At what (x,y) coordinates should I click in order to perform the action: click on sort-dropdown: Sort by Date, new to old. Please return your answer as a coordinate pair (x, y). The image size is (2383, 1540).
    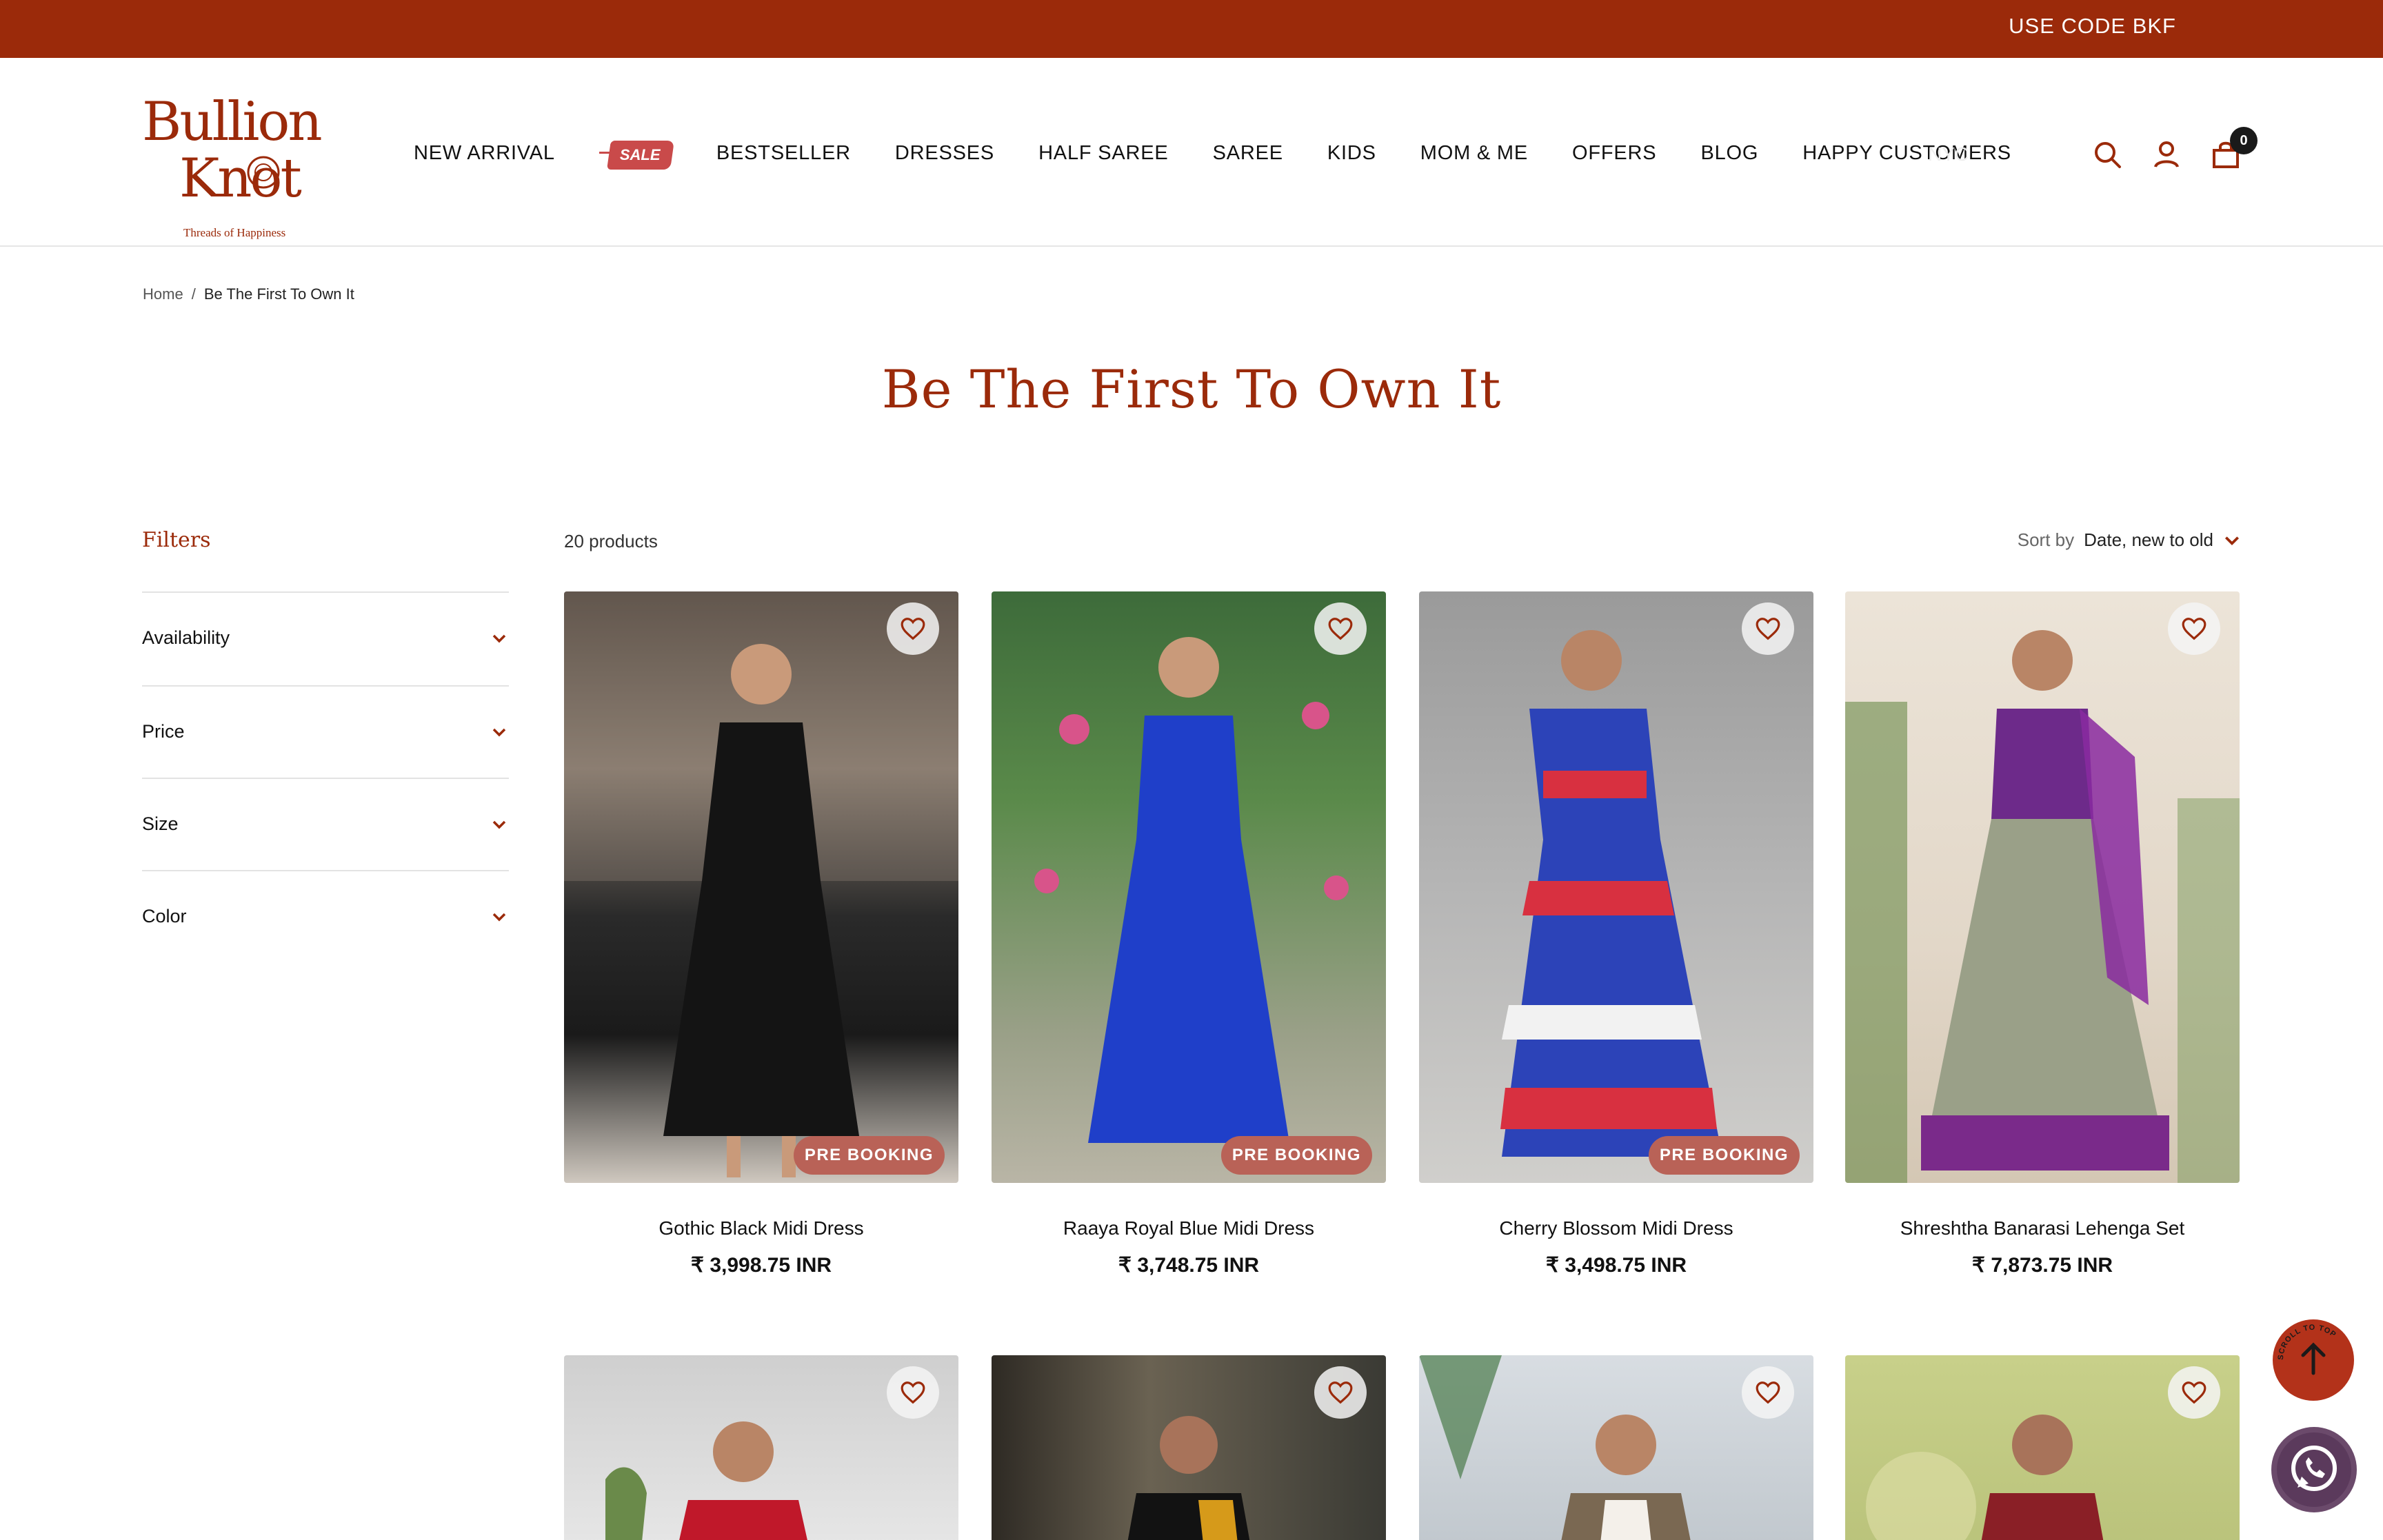
    Looking at the image, I should click on (2129, 540).